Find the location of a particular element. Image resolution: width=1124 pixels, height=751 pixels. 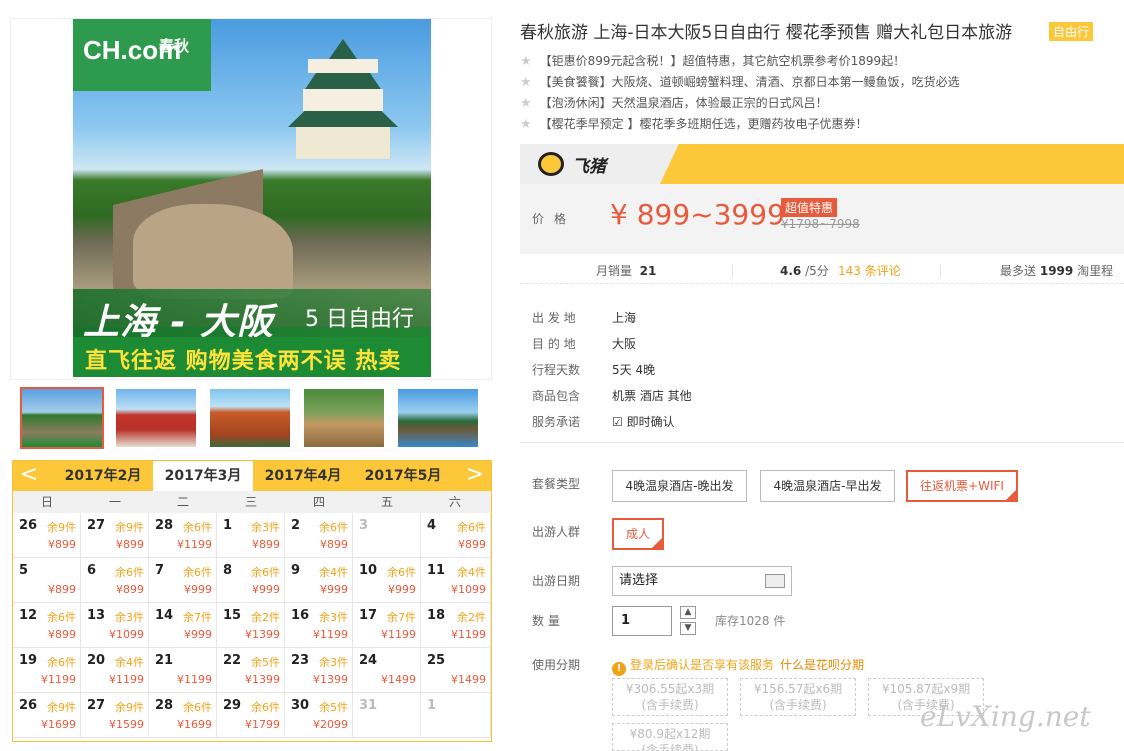

calendar-day: 26 余9件 ¥899 is located at coordinates (47, 535).